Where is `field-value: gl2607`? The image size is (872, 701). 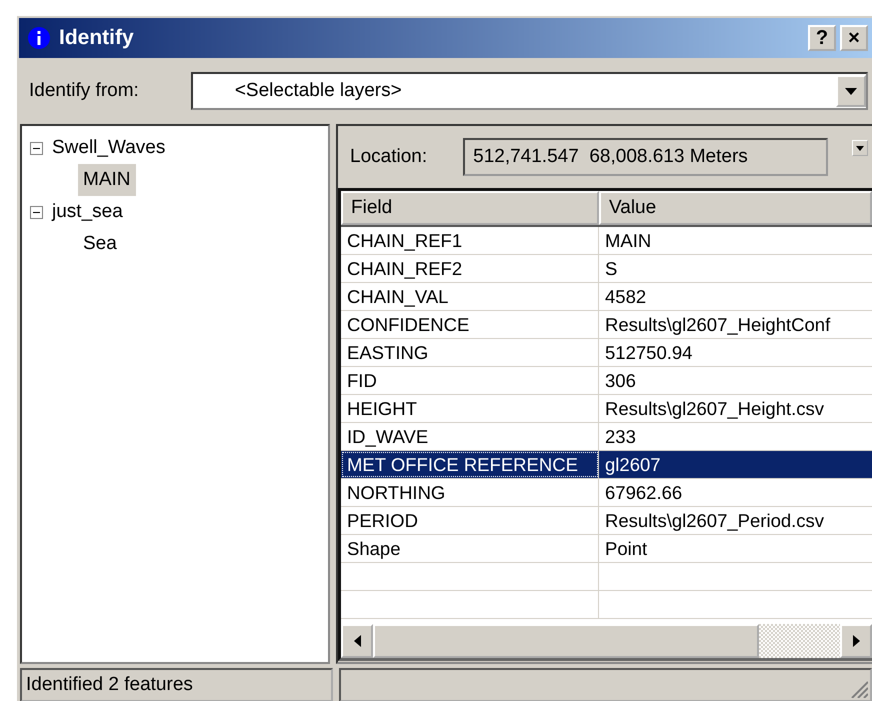
field-value: gl2607 is located at coordinates (633, 465).